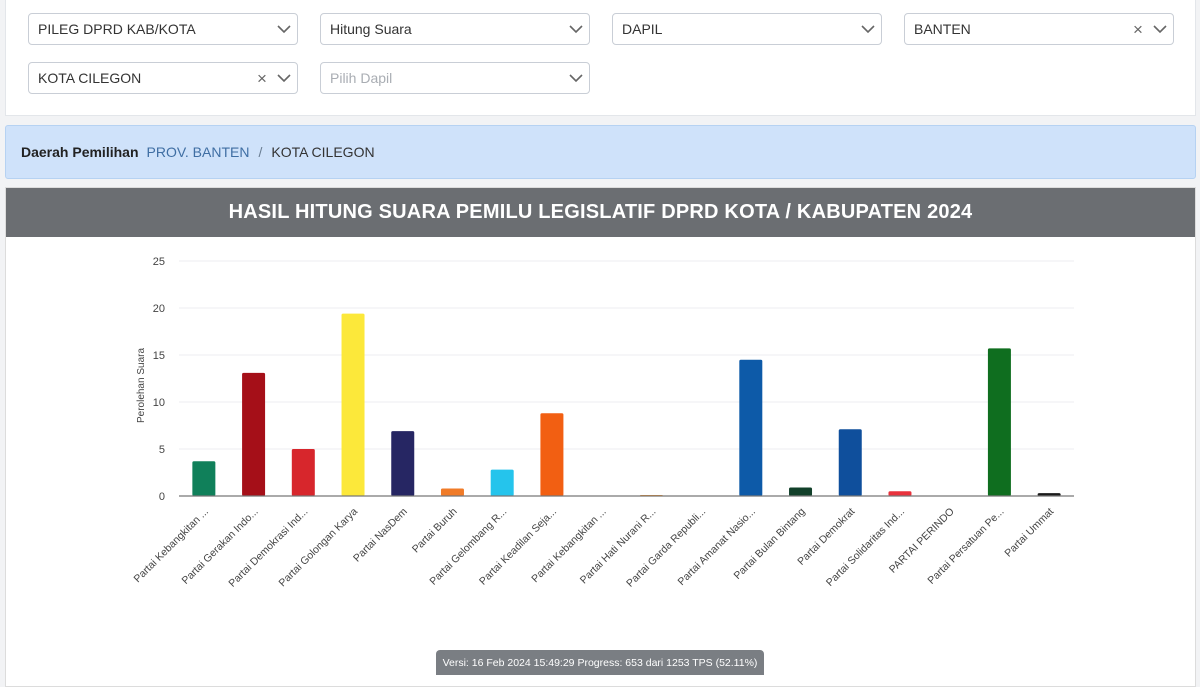 The width and height of the screenshot is (1200, 687). I want to click on province-value: BANTEN, so click(942, 29).